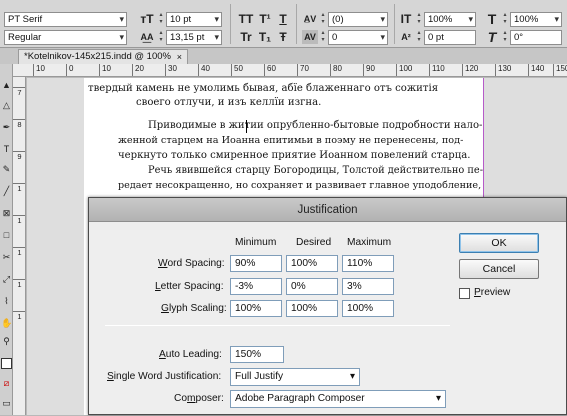 The height and width of the screenshot is (416, 567). What do you see at coordinates (257, 354) in the screenshot?
I see `auto-leading-input: 150%` at bounding box center [257, 354].